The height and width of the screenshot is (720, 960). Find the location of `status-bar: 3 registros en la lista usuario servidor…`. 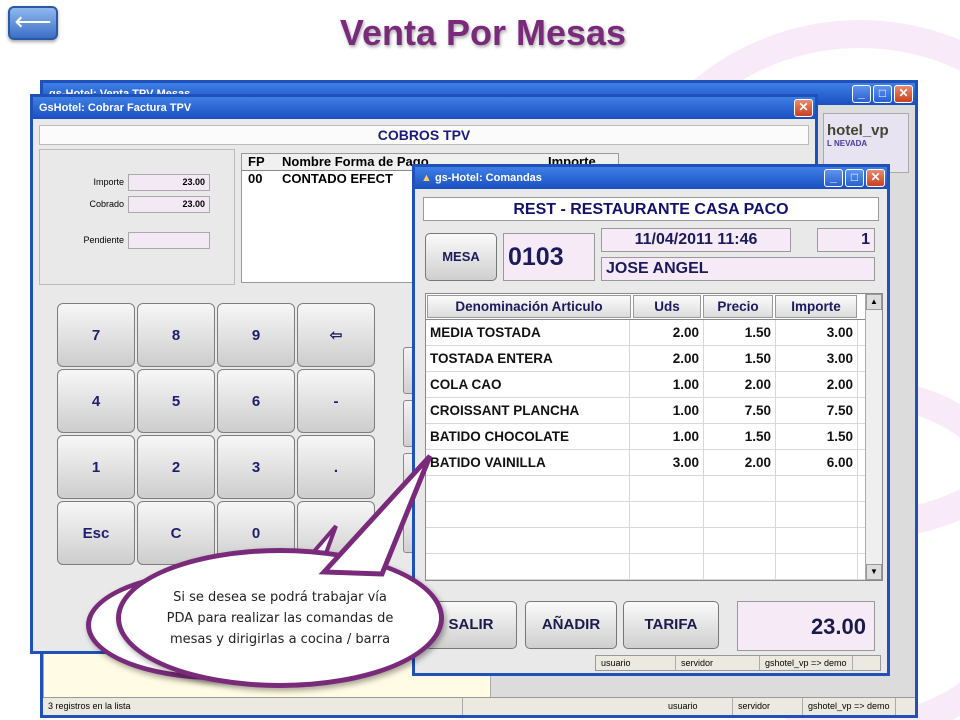

status-bar: 3 registros en la lista usuario servidor… is located at coordinates (479, 706).